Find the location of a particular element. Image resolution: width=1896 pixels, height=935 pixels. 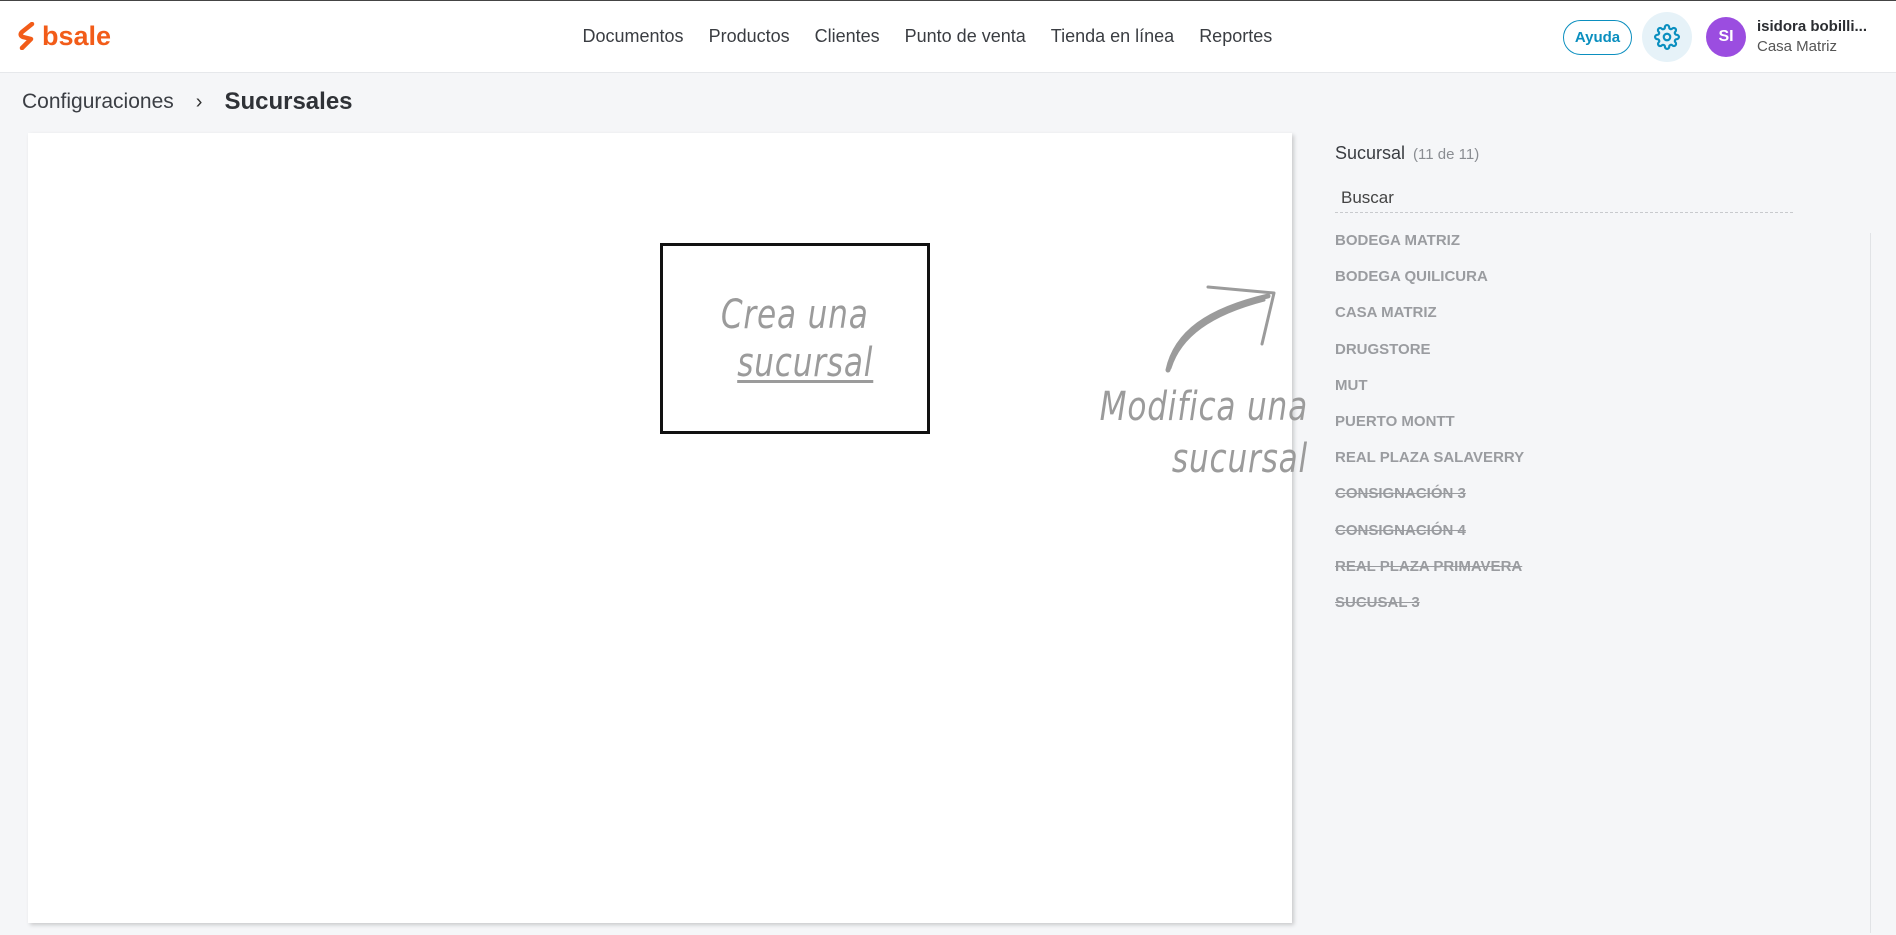

user-avatar: SI is located at coordinates (1726, 37).